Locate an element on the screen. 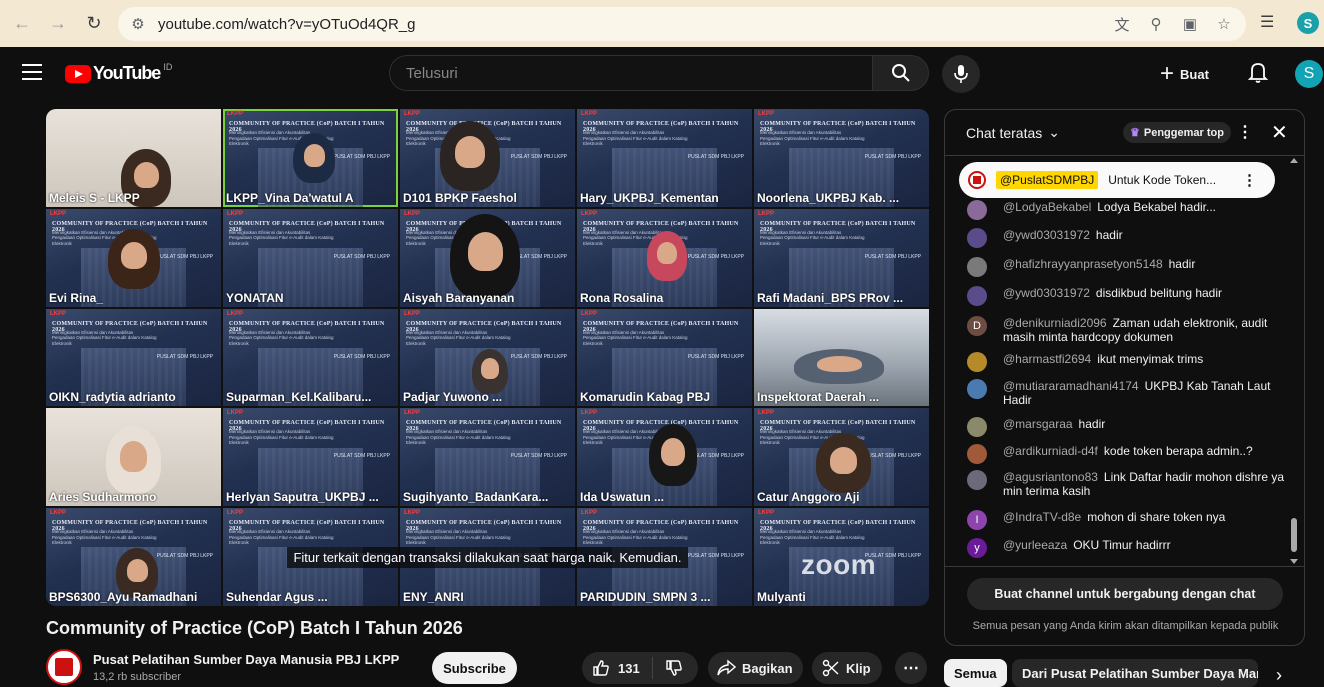  chat-author: @harmastfi2694 is located at coordinates (1047, 359).